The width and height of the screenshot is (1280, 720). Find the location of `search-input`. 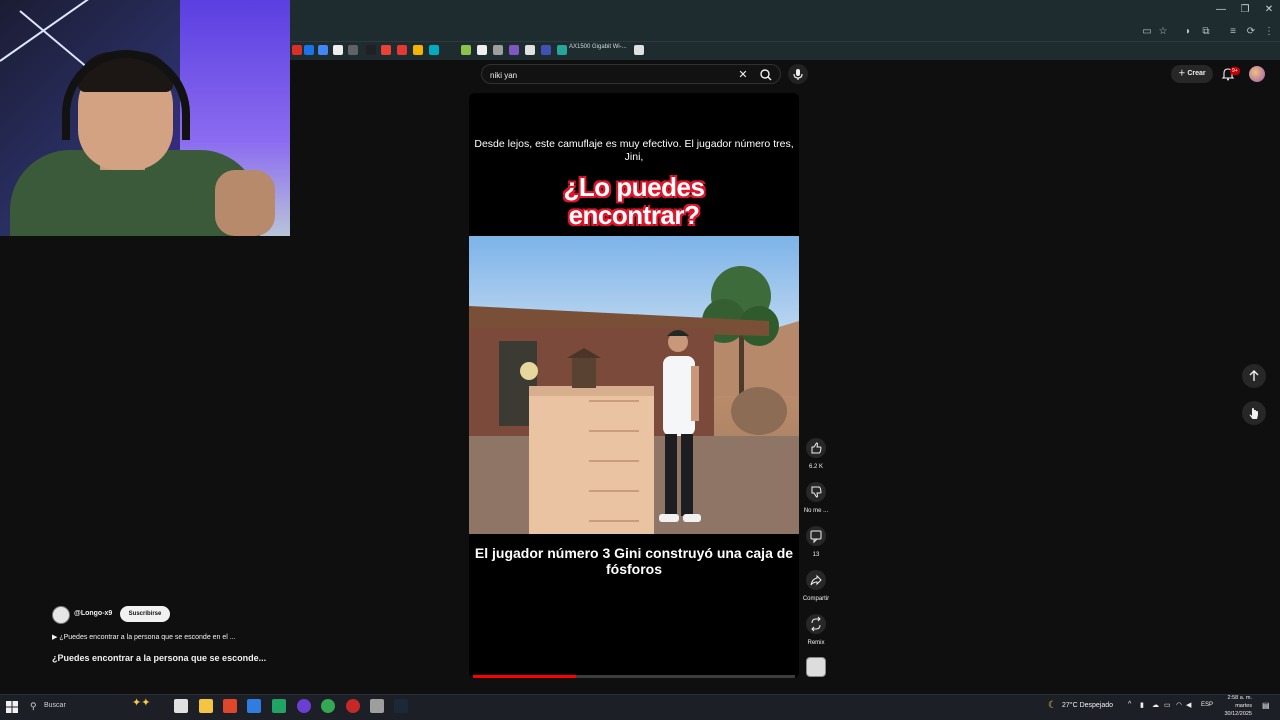

search-input is located at coordinates (610, 75).